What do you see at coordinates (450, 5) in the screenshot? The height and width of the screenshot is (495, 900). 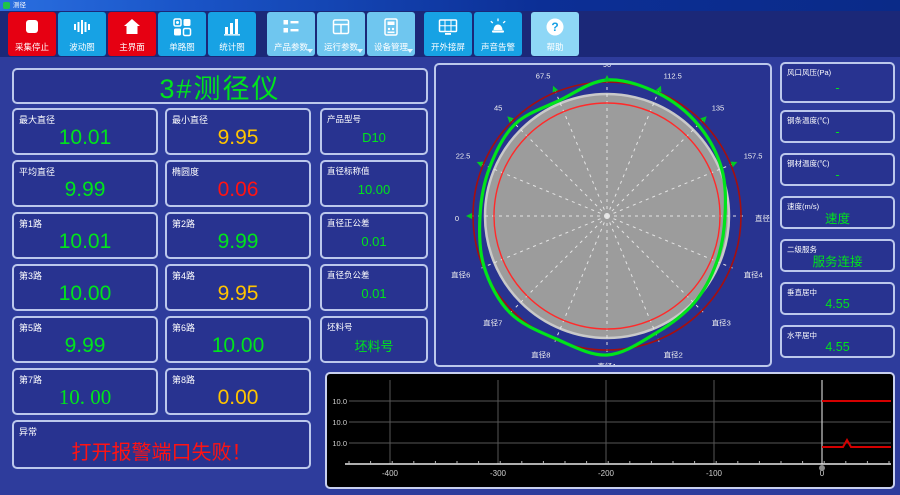 I see `title-bar: 测径` at bounding box center [450, 5].